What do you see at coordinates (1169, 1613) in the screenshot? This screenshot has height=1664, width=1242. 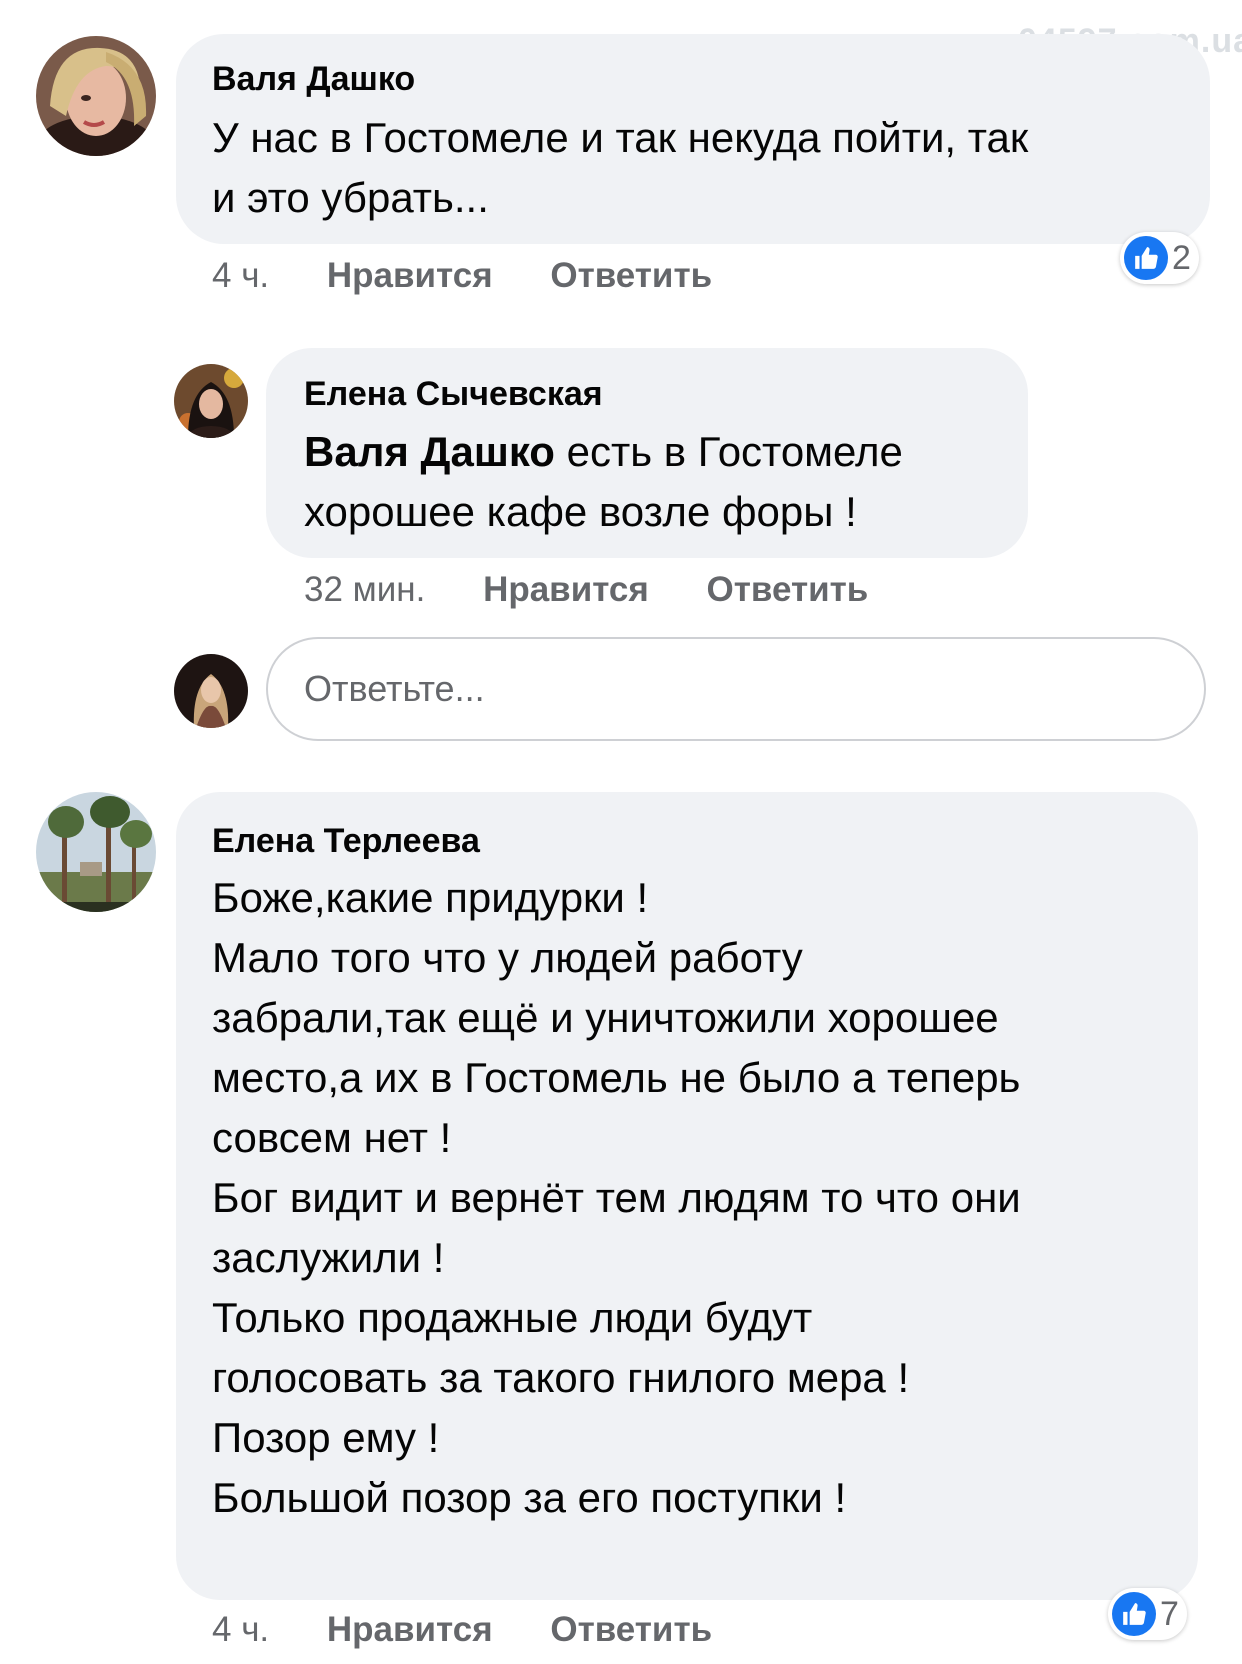 I see `reaction-count: 7` at bounding box center [1169, 1613].